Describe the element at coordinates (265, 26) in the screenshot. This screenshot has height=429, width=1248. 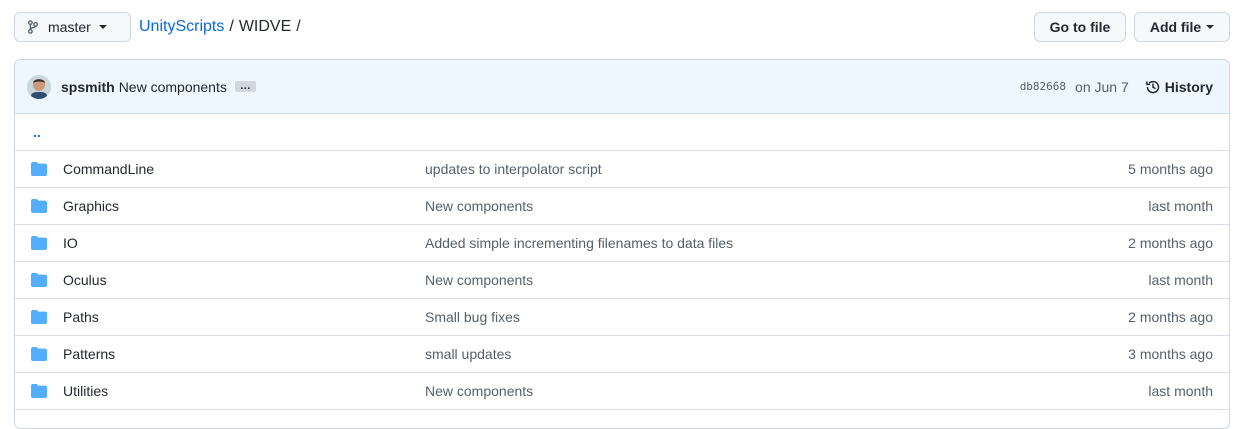
I see `breadcrumb-current-folder: WIDVE` at that location.